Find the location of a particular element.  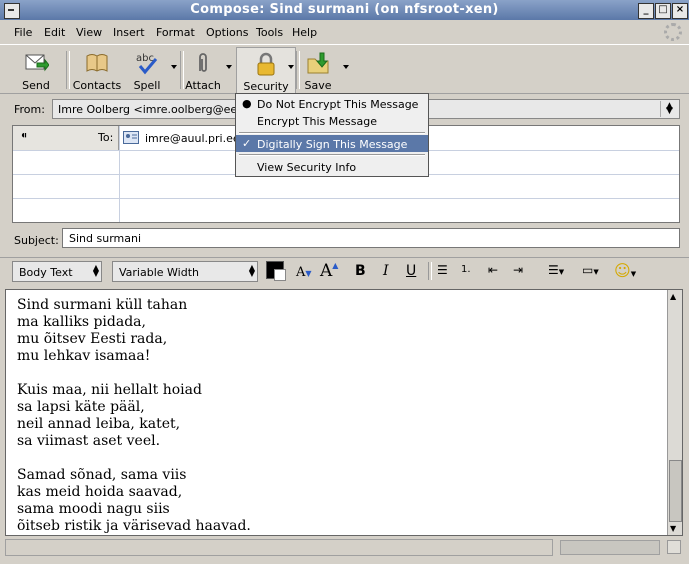

menu-item-digitally-sign: ✓ Digitally Sign This Message is located at coordinates (332, 143).